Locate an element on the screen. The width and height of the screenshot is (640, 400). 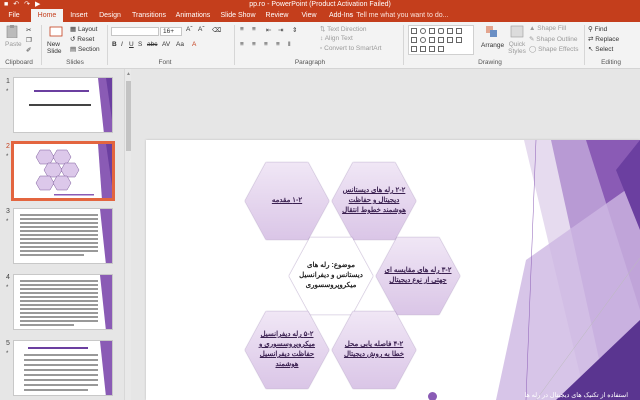
effects-icon: ◯ is located at coordinates (534, 49).